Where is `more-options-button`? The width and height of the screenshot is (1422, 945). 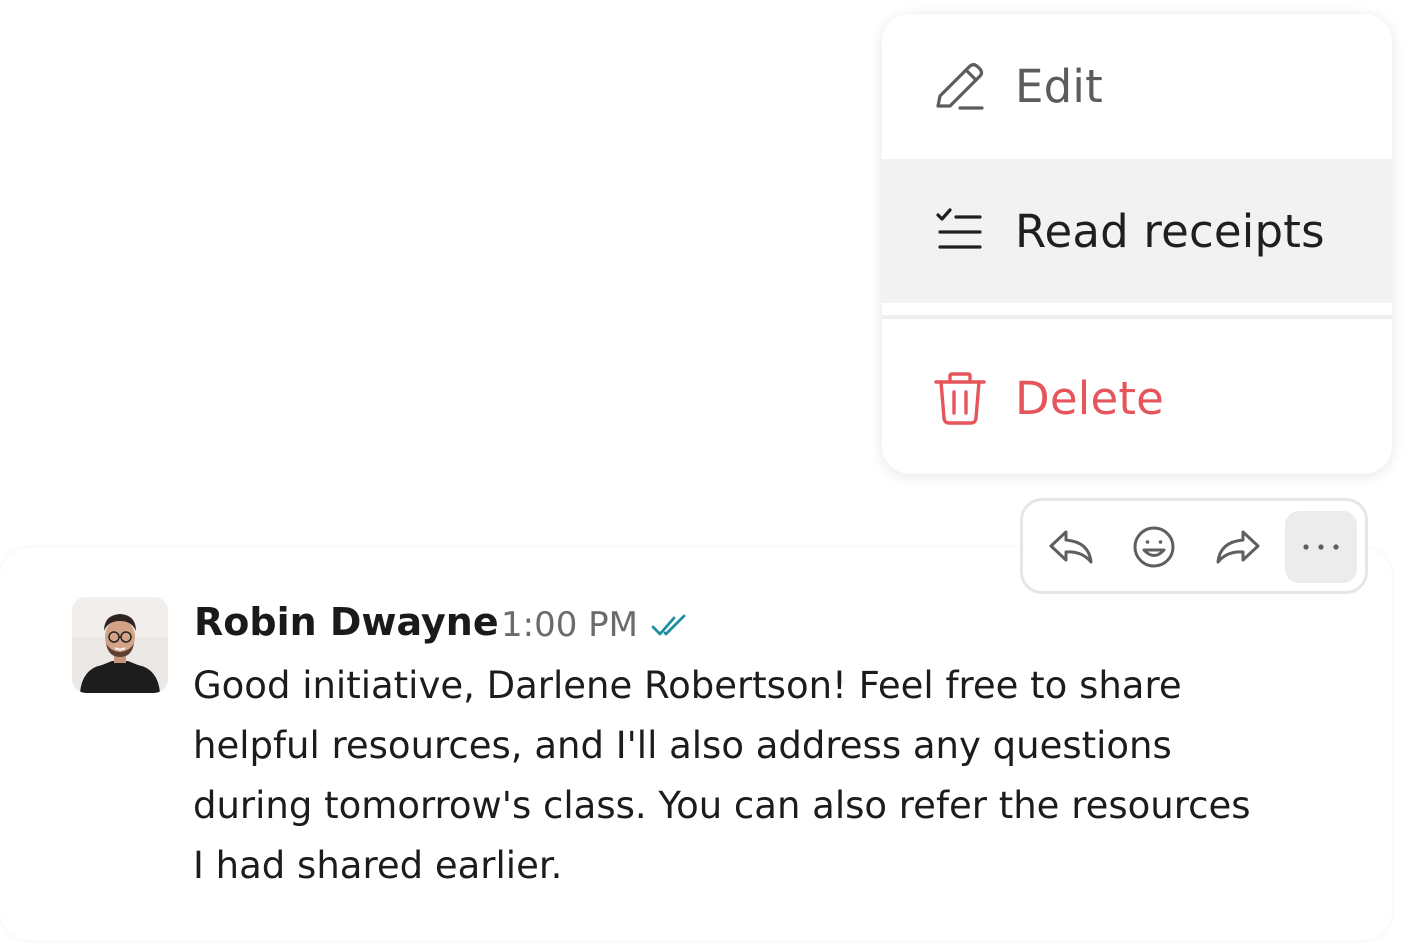
more-options-button is located at coordinates (1321, 547).